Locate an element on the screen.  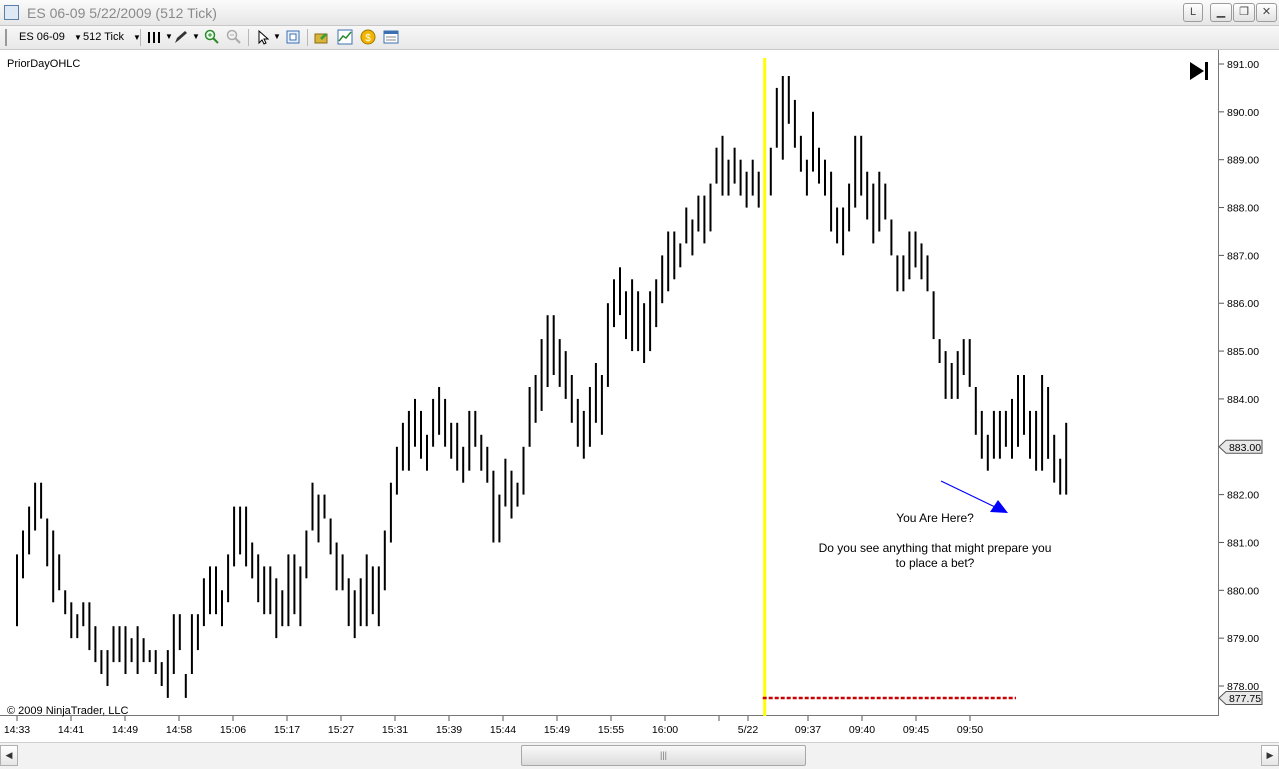
instrument-label: ES 06-09 is located at coordinates (42, 37).